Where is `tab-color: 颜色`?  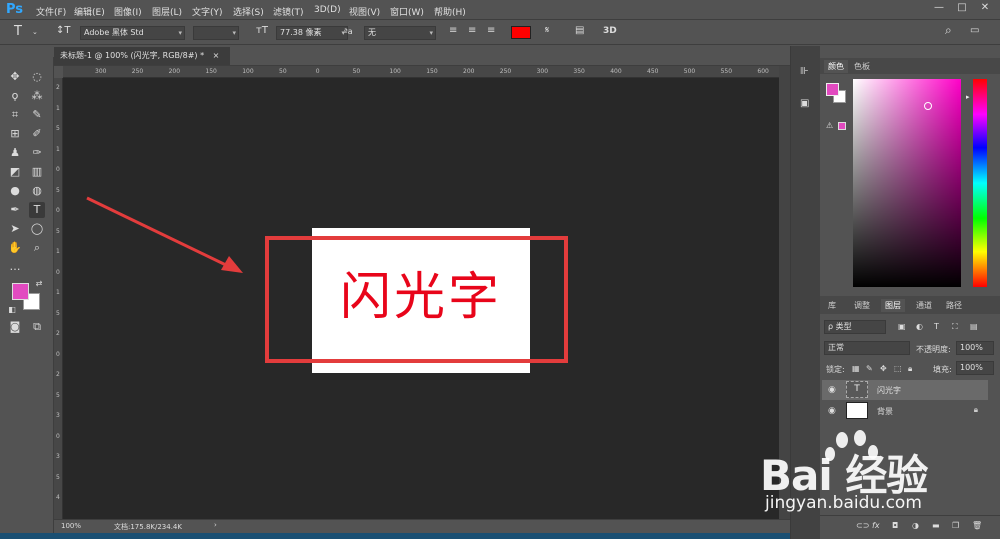 tab-color: 颜色 is located at coordinates (836, 66).